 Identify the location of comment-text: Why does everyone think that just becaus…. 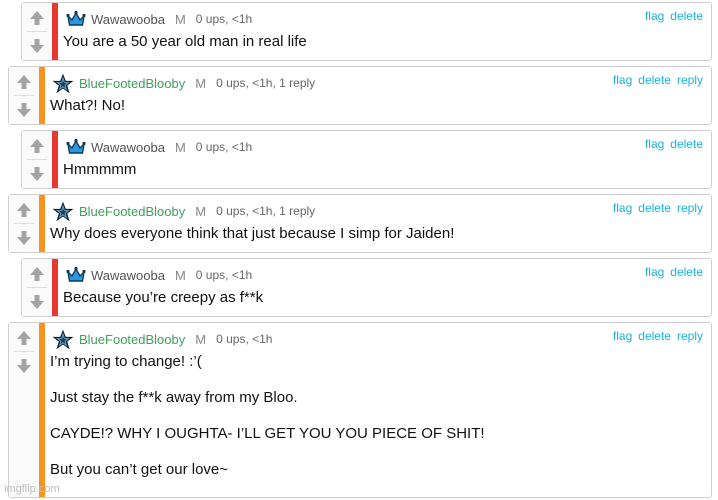
(376, 234).